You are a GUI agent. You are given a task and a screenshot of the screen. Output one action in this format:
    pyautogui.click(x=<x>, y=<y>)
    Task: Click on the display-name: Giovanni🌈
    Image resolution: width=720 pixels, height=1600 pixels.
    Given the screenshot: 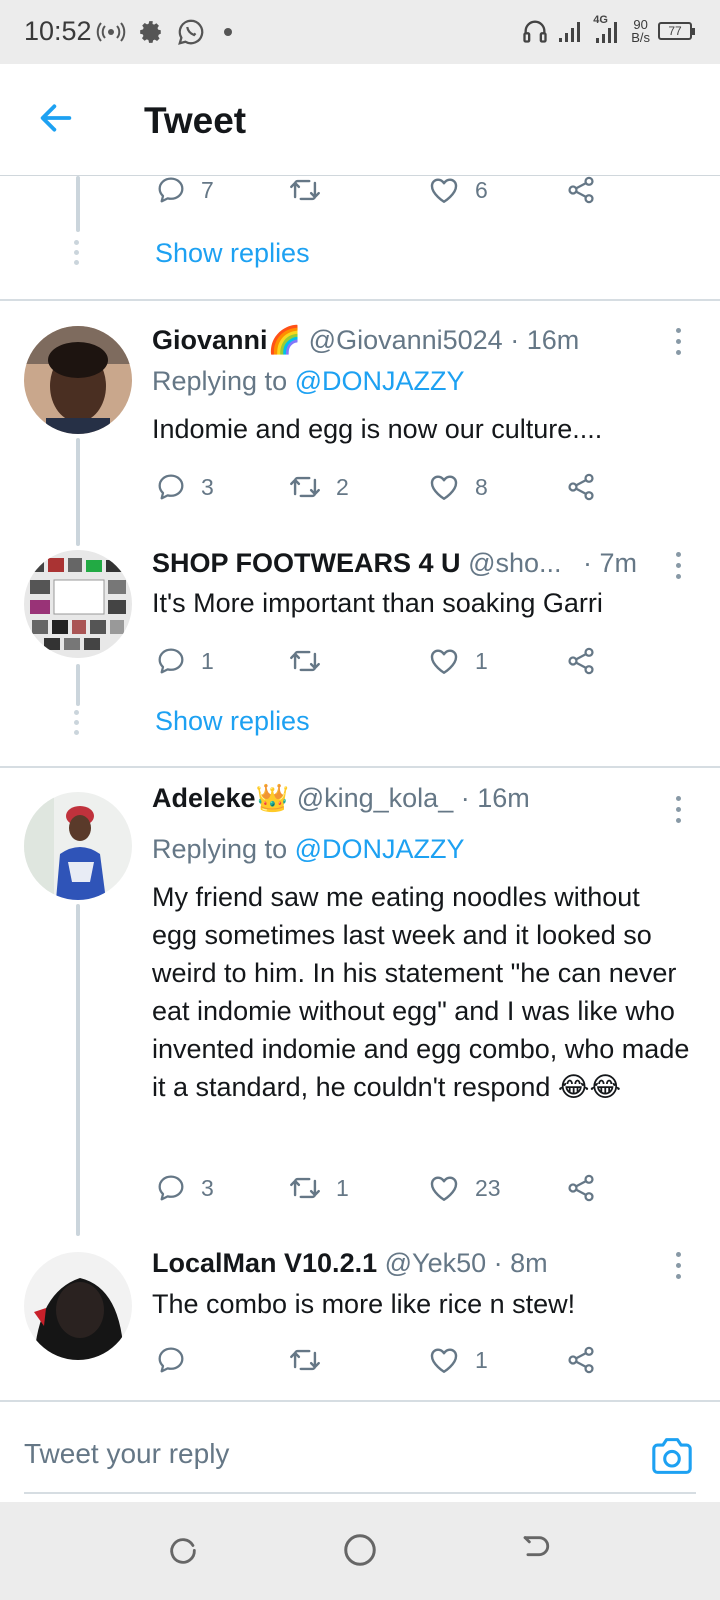 What is the action you would take?
    pyautogui.click(x=226, y=340)
    